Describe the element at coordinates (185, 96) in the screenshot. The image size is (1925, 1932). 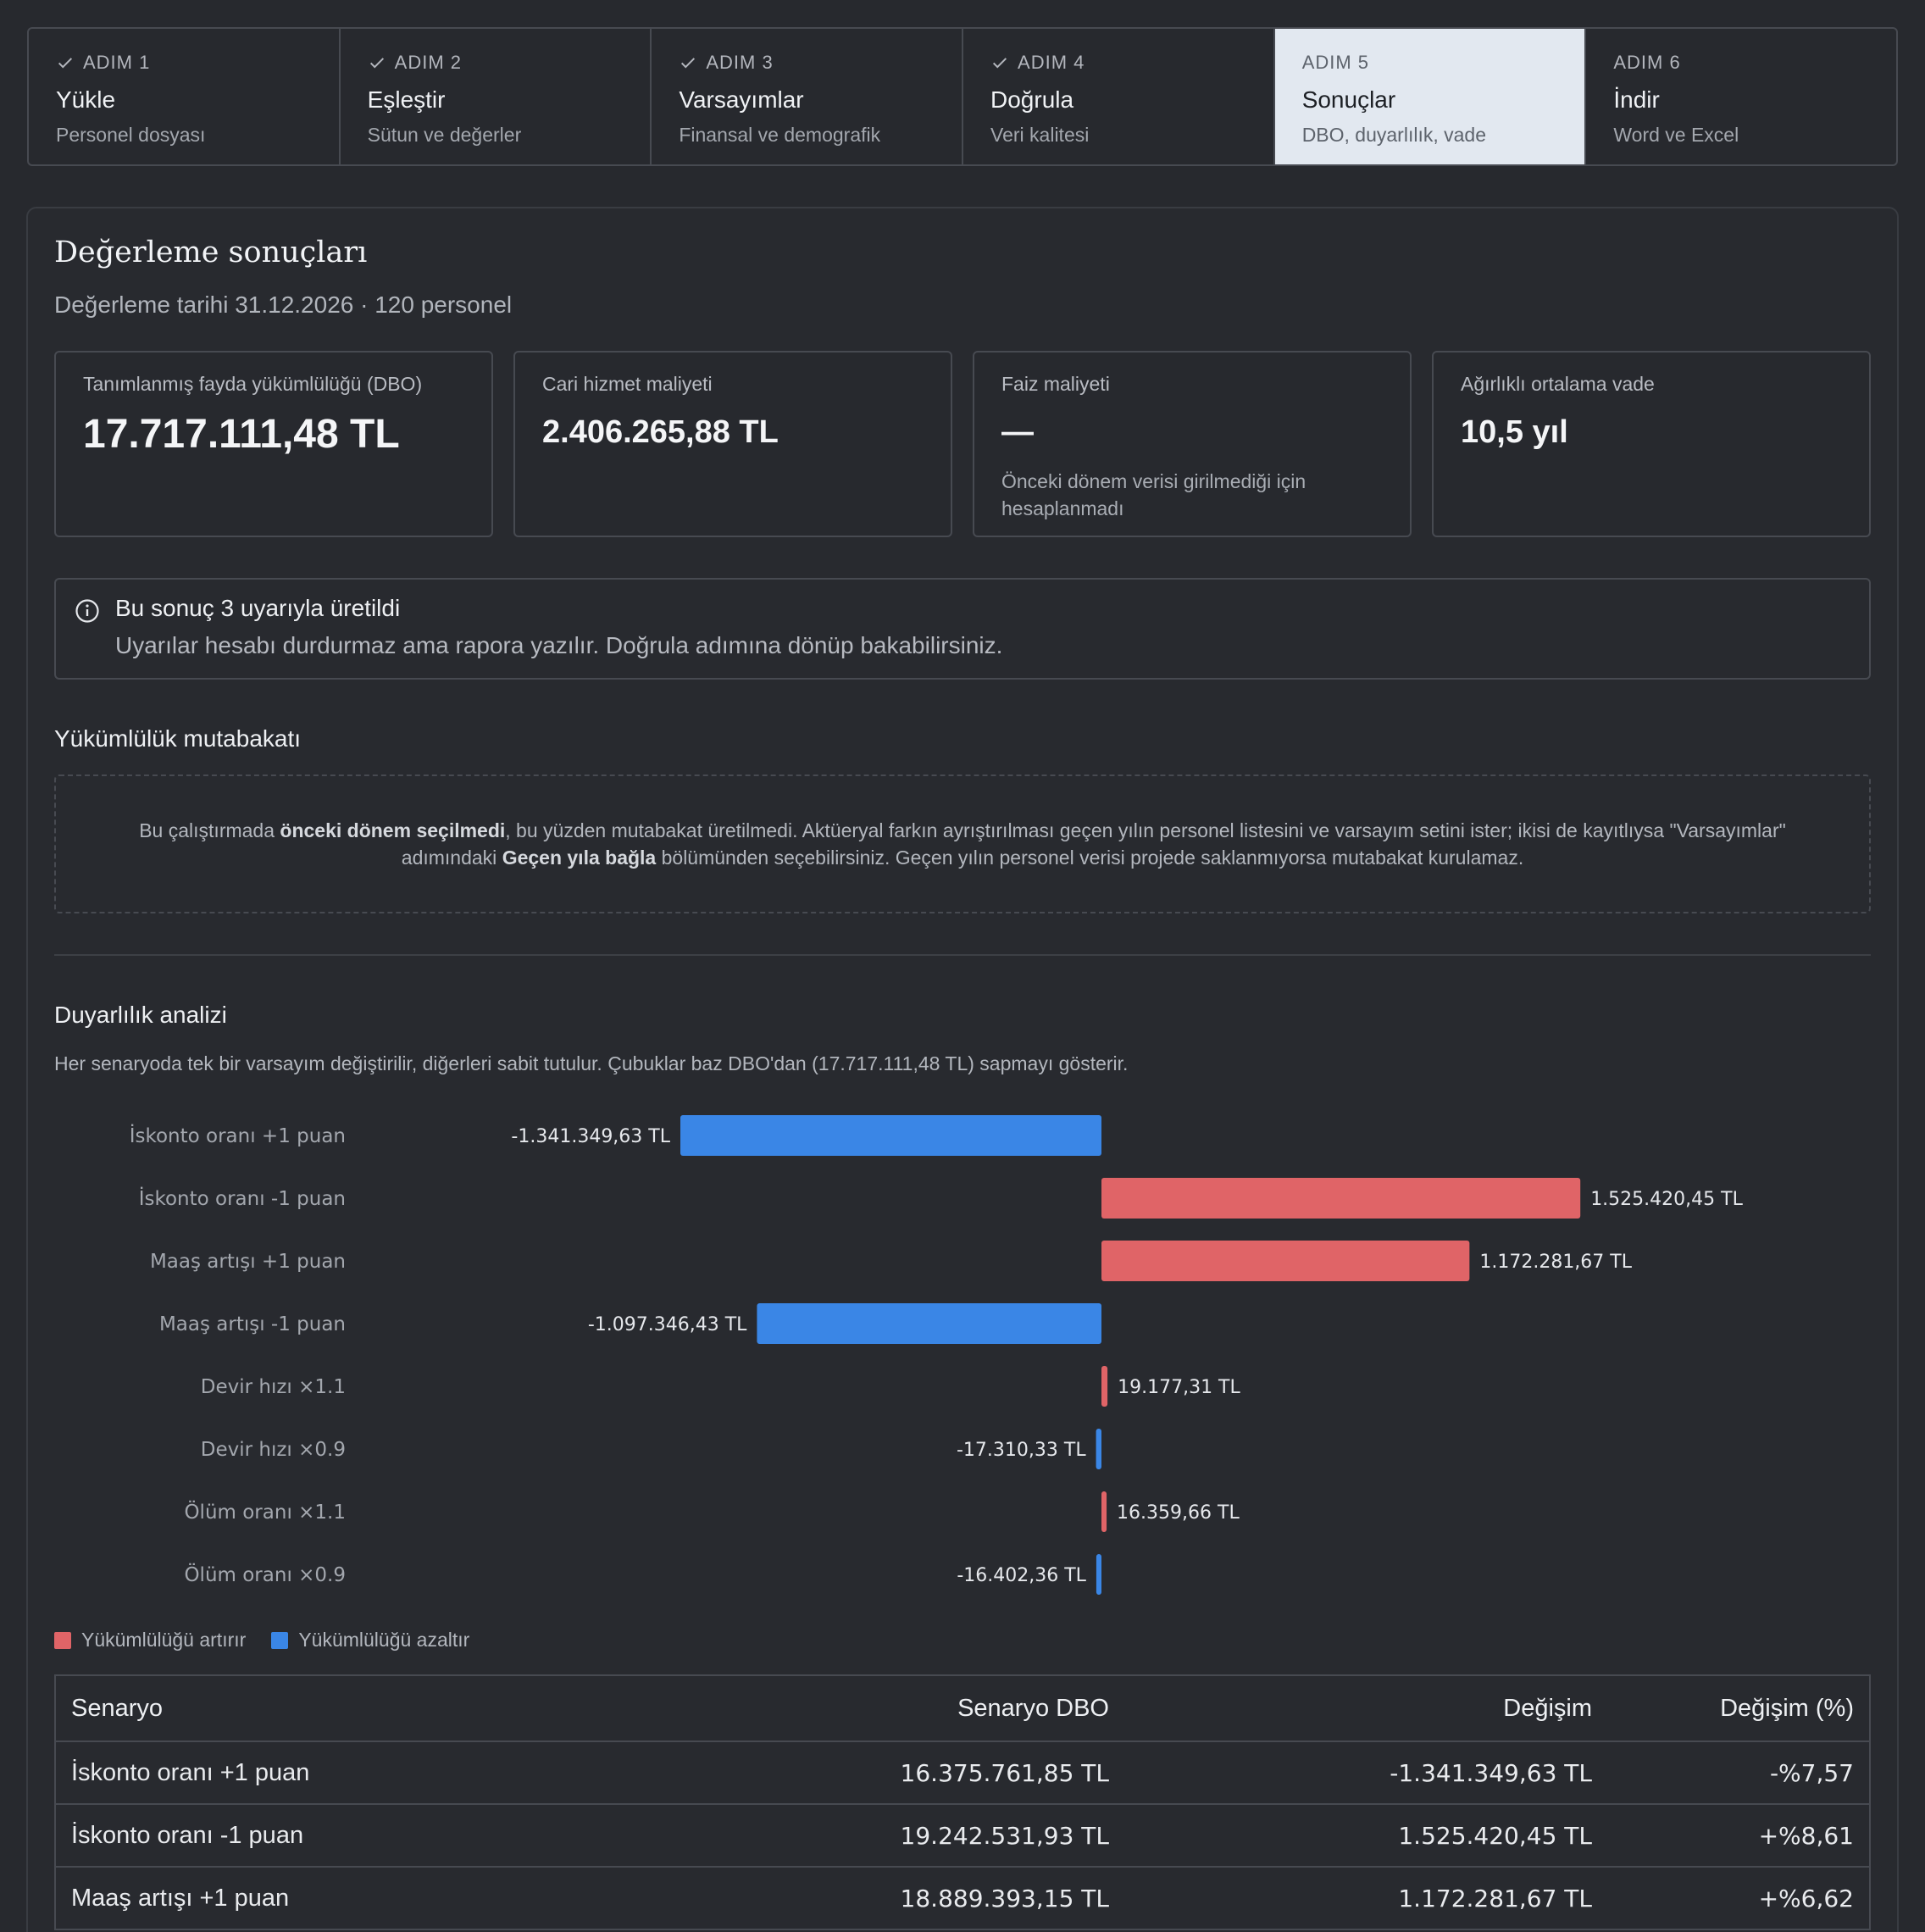
I see `step-1: ADIM 1 Yükle Personel dosyası` at that location.